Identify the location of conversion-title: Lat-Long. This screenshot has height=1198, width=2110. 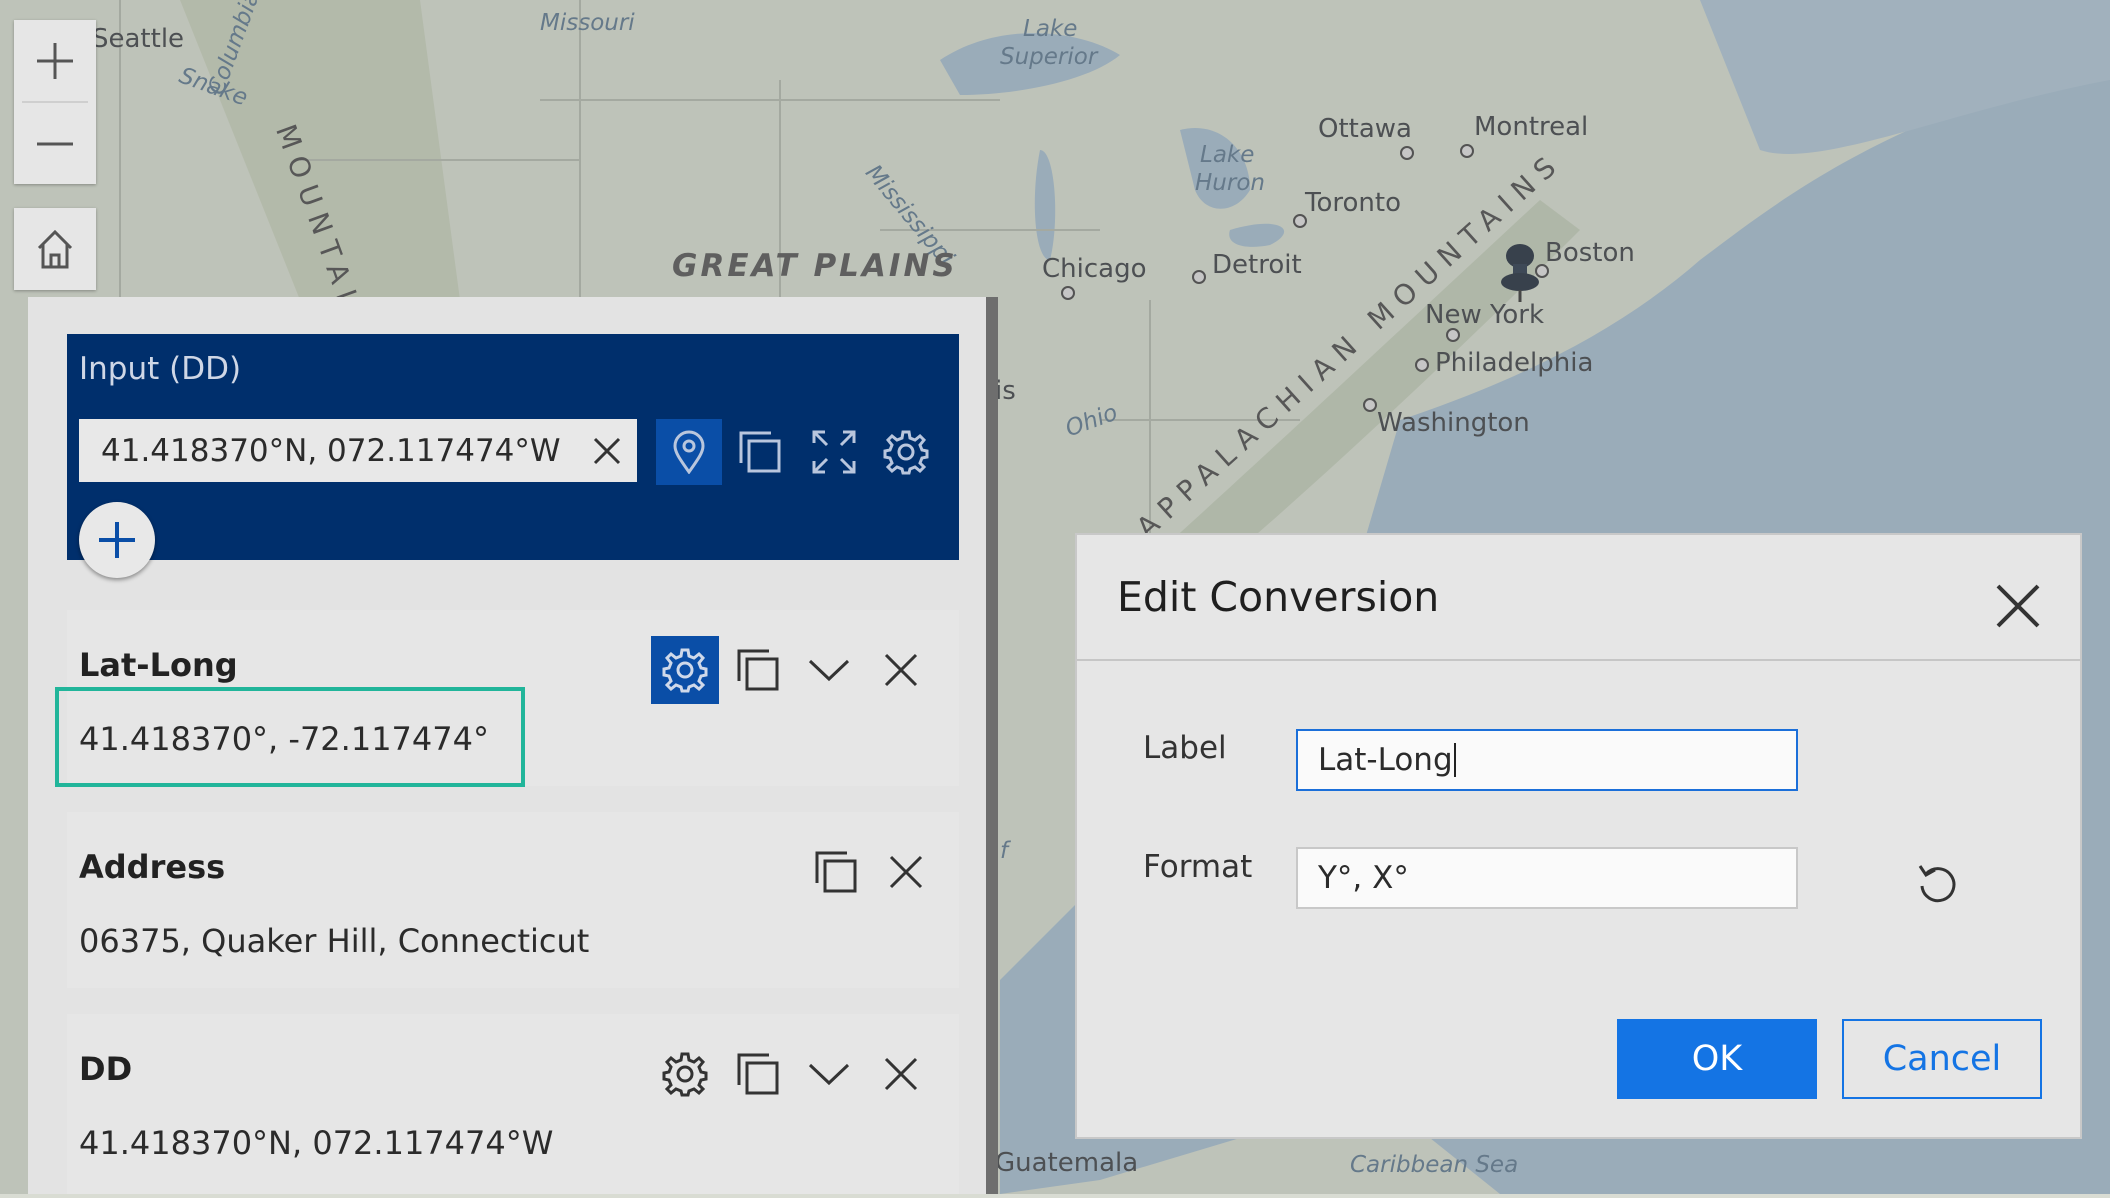
(158, 665).